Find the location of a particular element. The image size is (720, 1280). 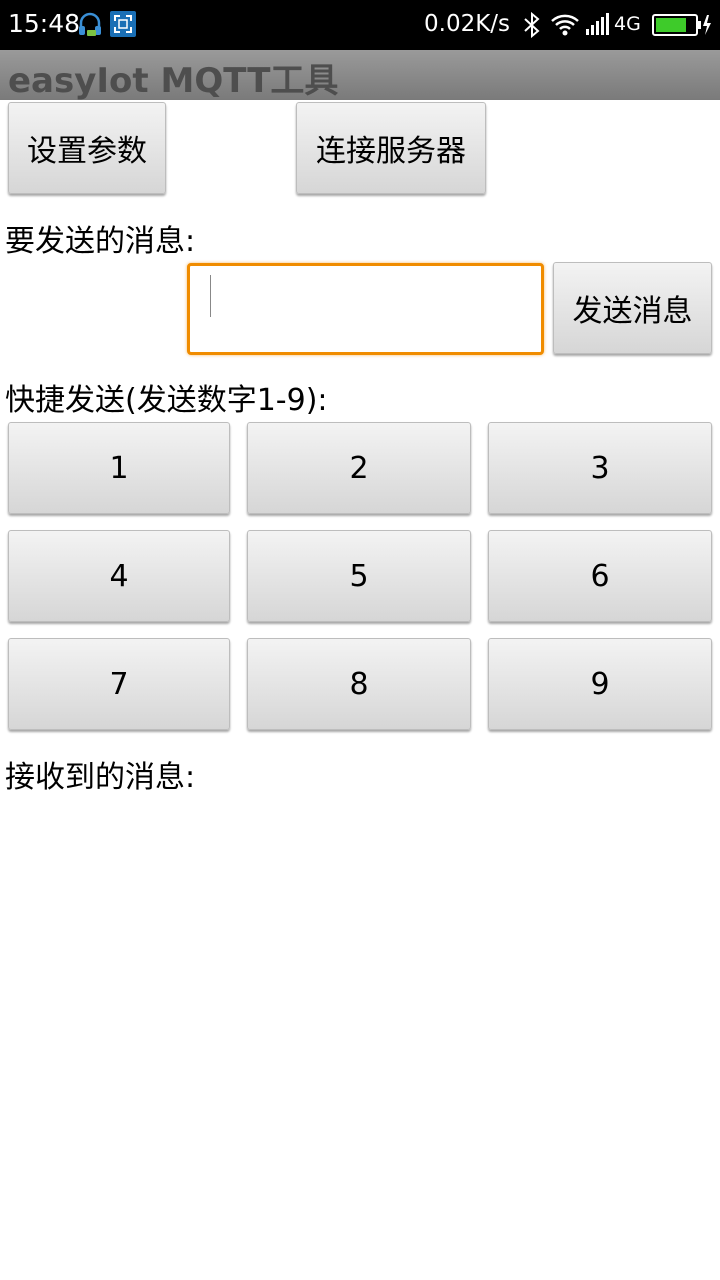

quick-send-button-3: 3 is located at coordinates (600, 468).